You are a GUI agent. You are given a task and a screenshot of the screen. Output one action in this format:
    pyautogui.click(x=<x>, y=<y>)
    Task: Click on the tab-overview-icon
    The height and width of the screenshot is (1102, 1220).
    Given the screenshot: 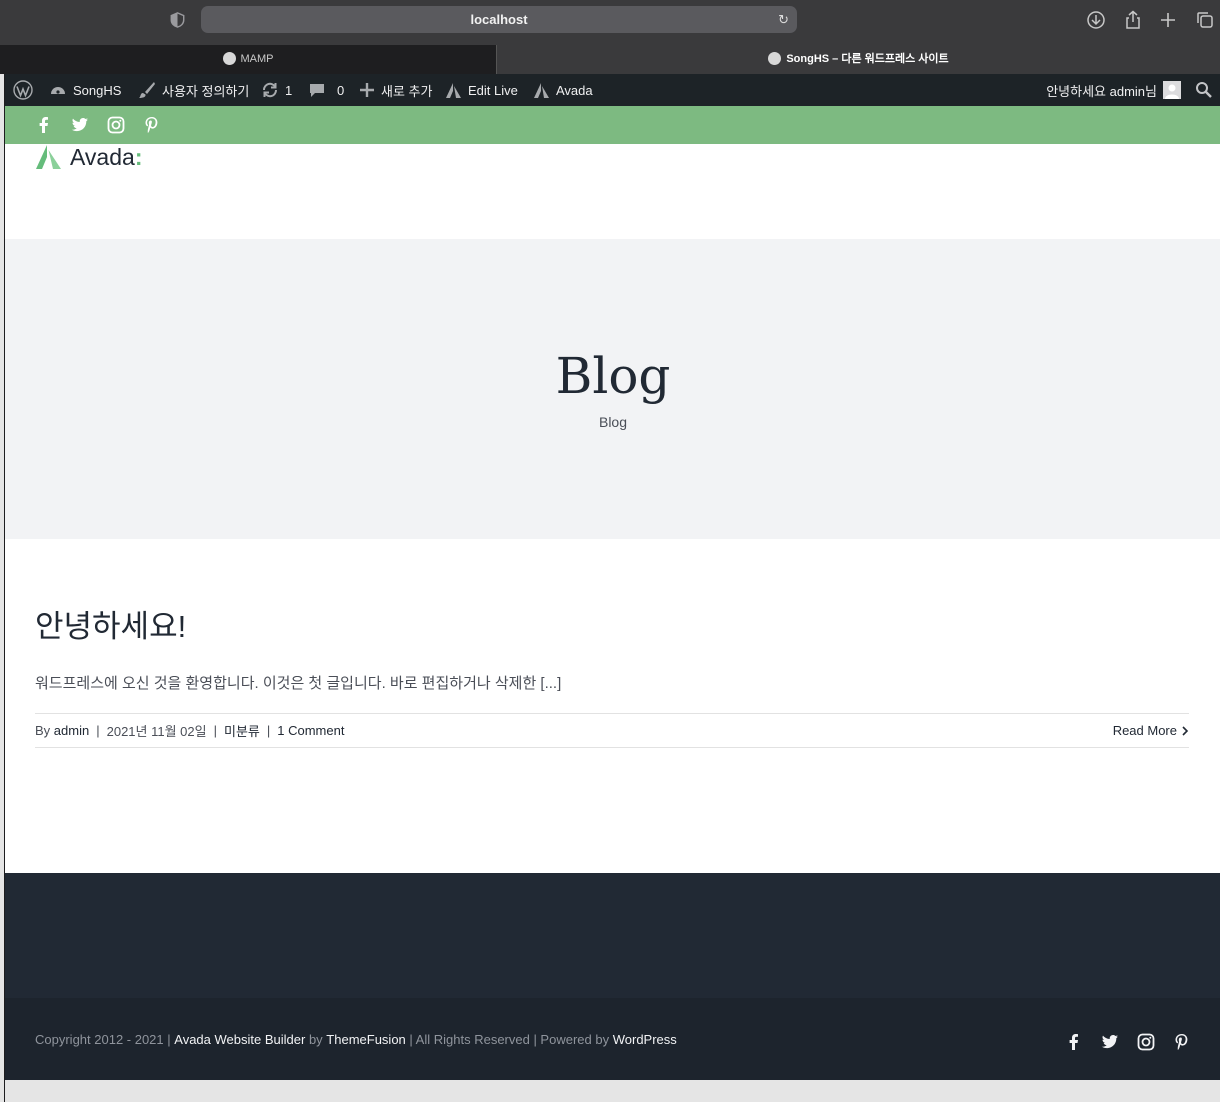 What is the action you would take?
    pyautogui.click(x=1205, y=20)
    